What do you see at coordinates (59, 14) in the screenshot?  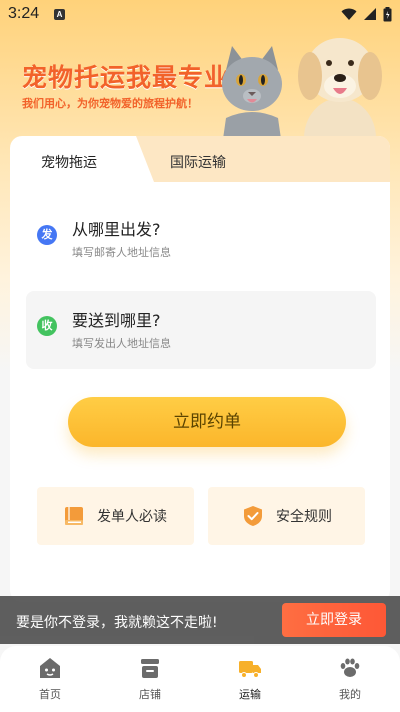 I see `notification-icon: A` at bounding box center [59, 14].